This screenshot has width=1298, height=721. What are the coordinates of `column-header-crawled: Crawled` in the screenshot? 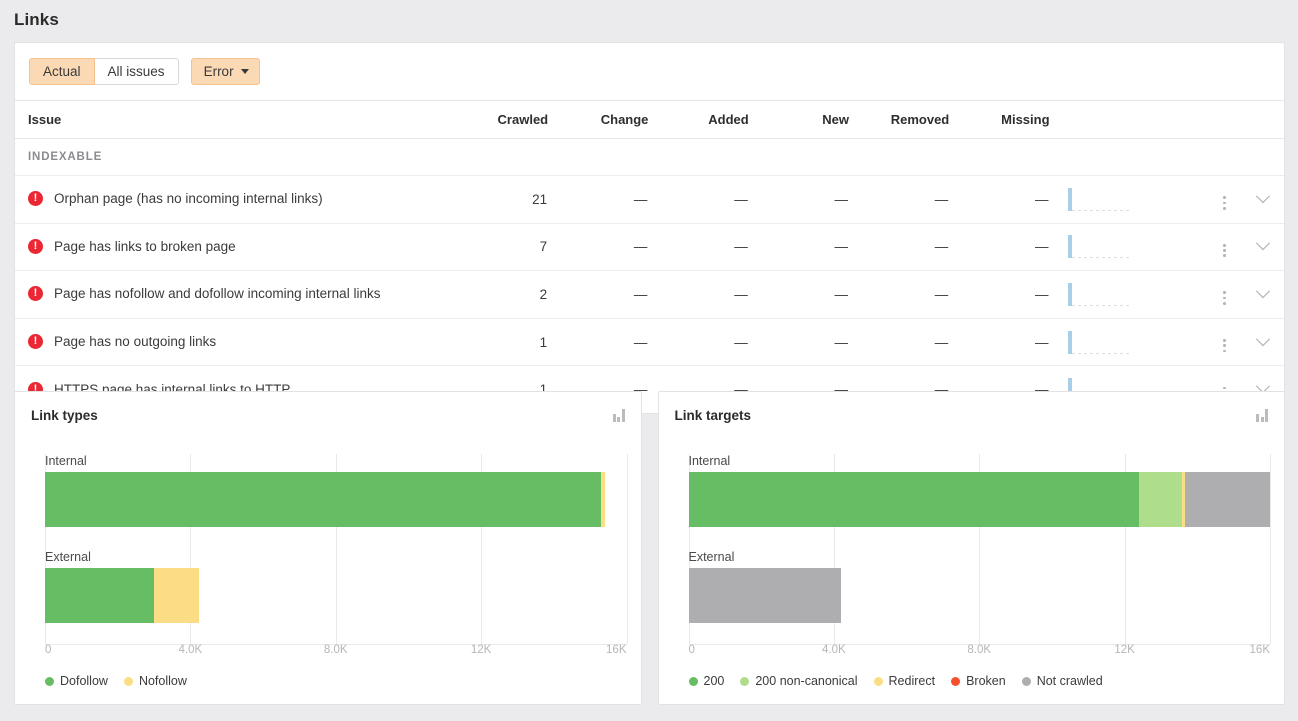 It's located at (498, 119).